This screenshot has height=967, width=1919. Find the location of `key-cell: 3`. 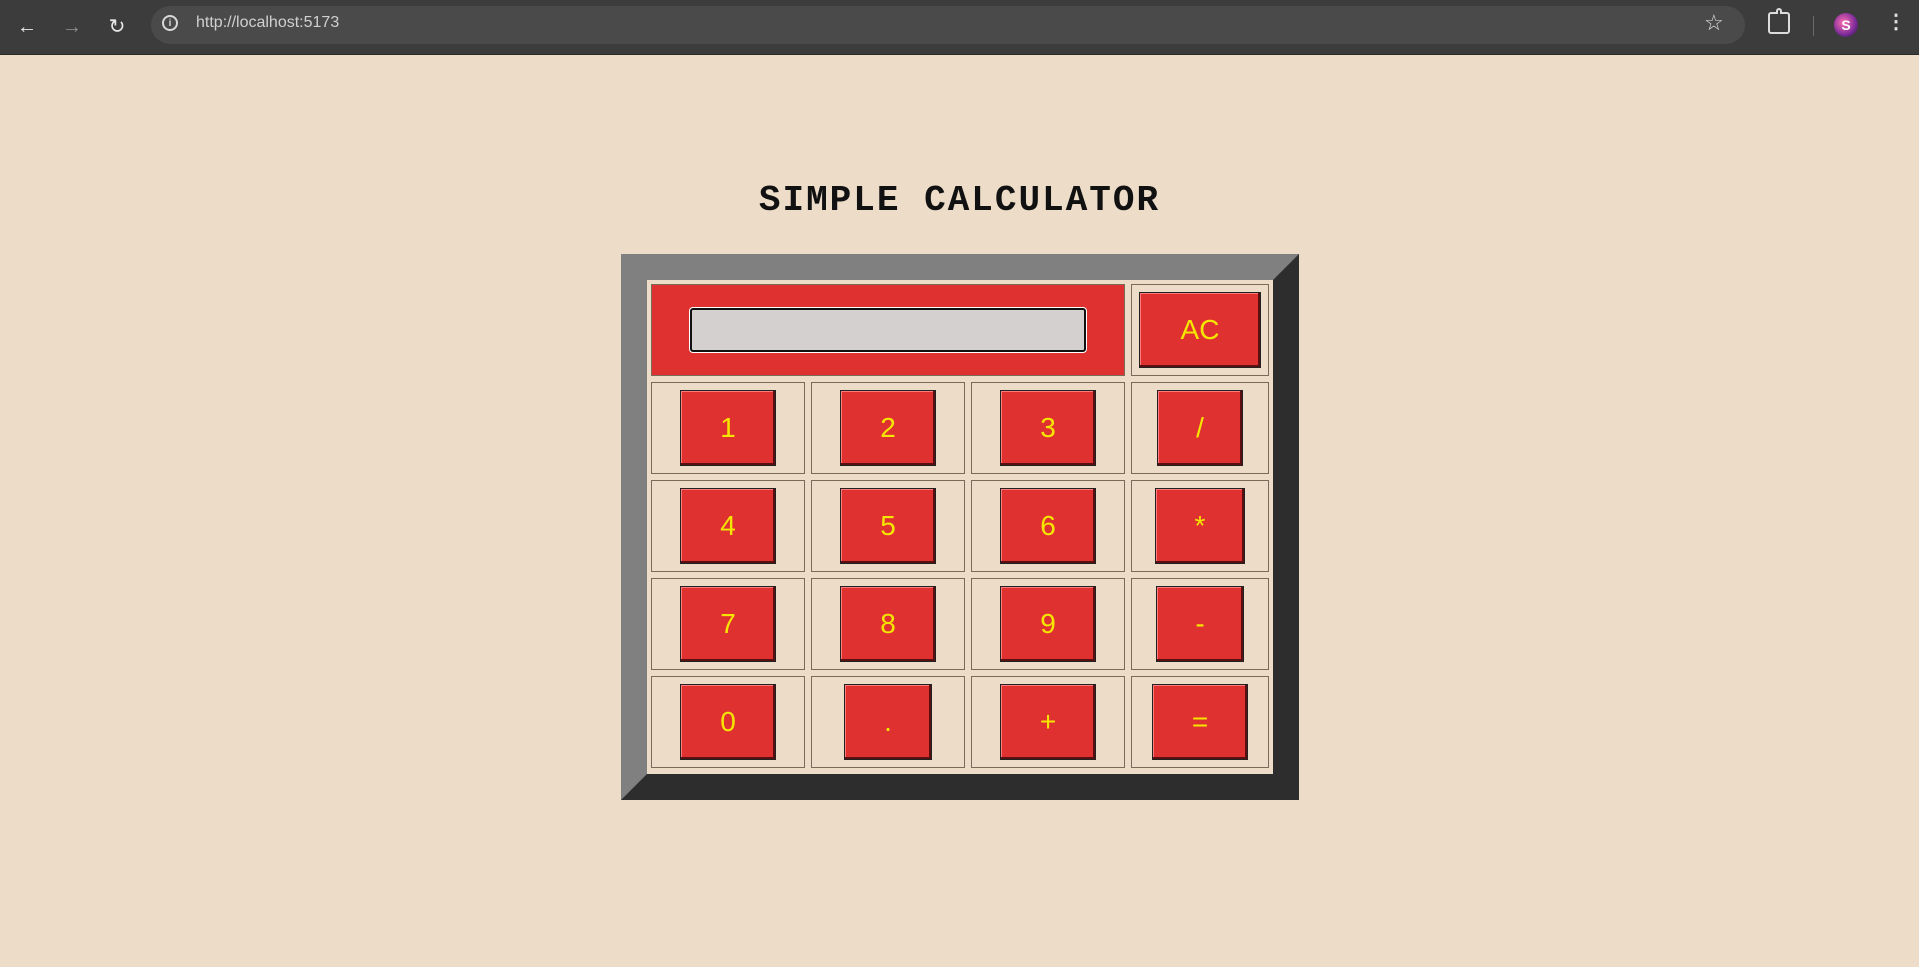

key-cell: 3 is located at coordinates (1048, 428).